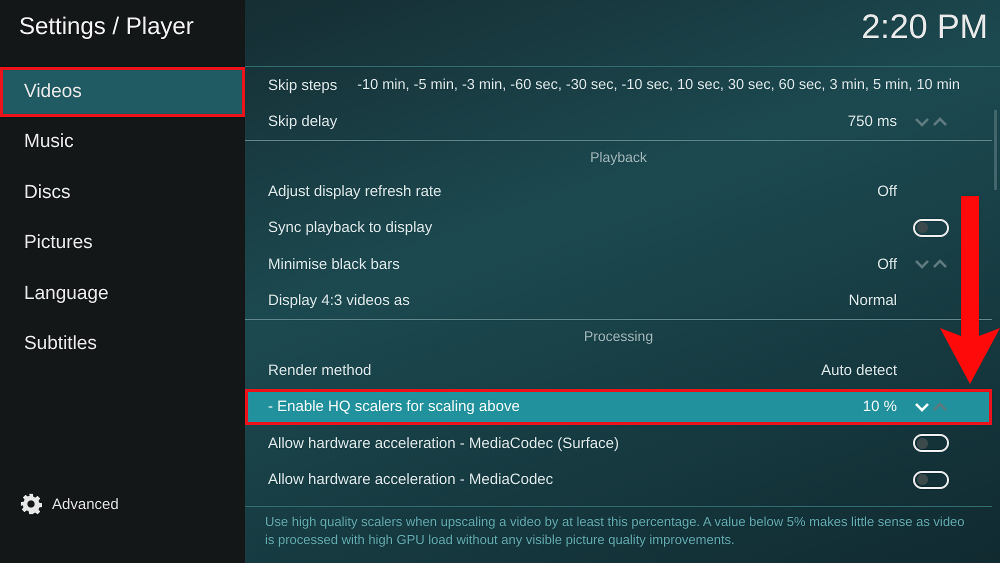  What do you see at coordinates (618, 530) in the screenshot?
I see `setting-description: Use high quality scalers when upscaling a video by at least this percentage. A value below 5% makes little sense as video is processed with high GPU load without any visible picture quality improvements.` at bounding box center [618, 530].